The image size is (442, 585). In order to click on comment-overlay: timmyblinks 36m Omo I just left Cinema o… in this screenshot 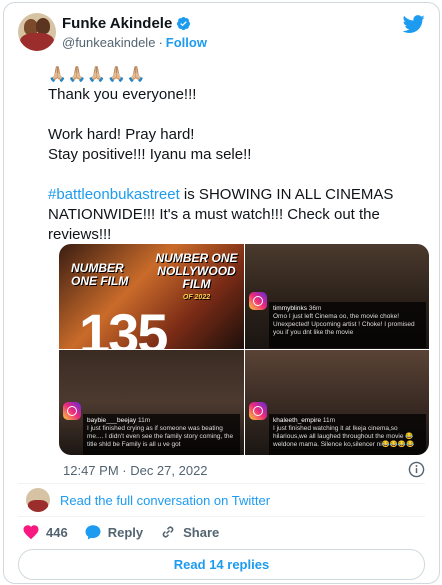, I will do `click(347, 325)`.